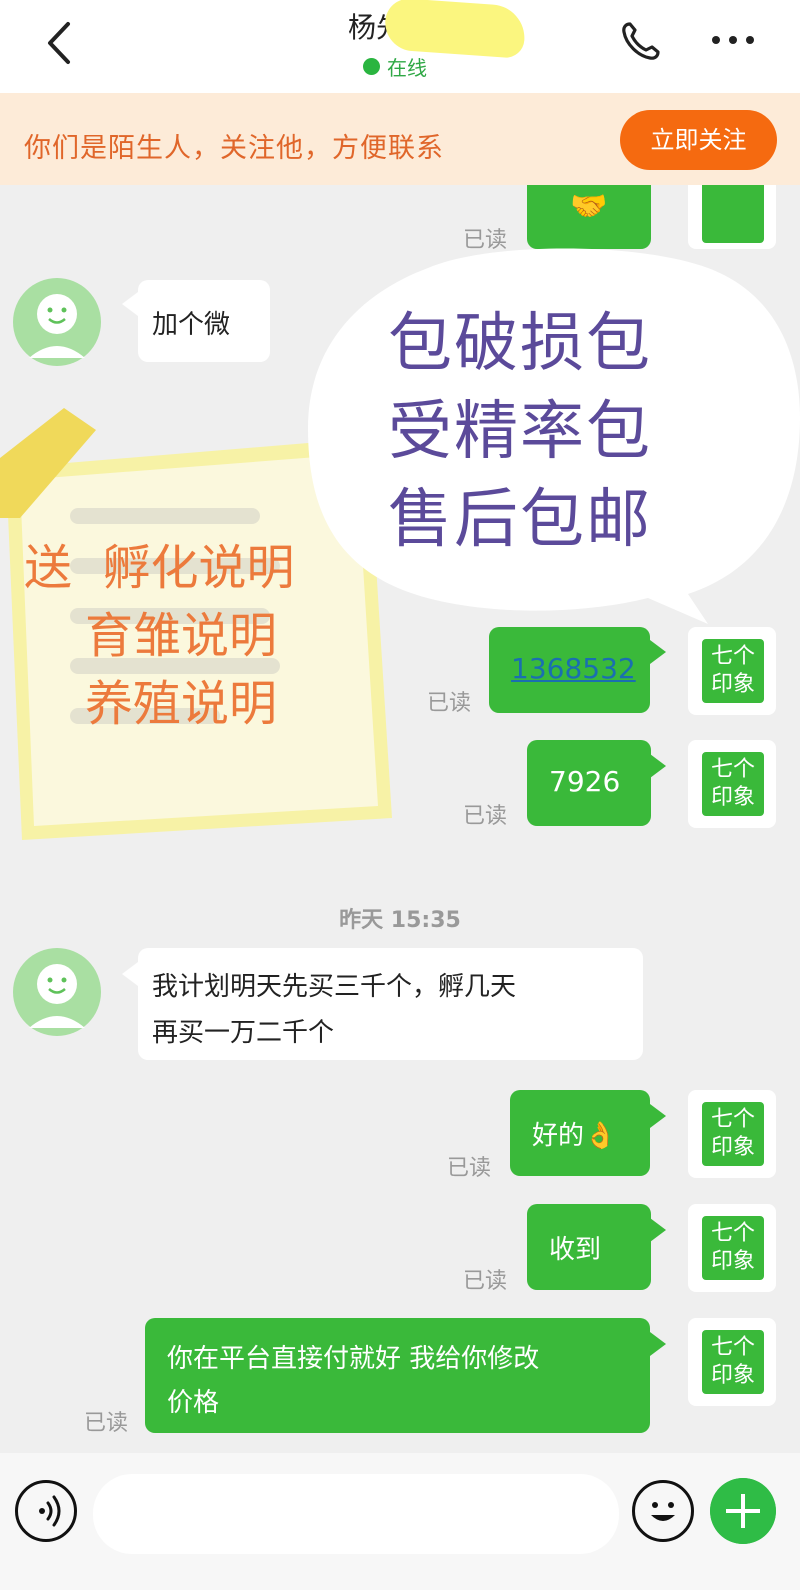 Image resolution: width=800 pixels, height=1590 pixels. What do you see at coordinates (574, 1136) in the screenshot?
I see `message-text: 好的👌` at bounding box center [574, 1136].